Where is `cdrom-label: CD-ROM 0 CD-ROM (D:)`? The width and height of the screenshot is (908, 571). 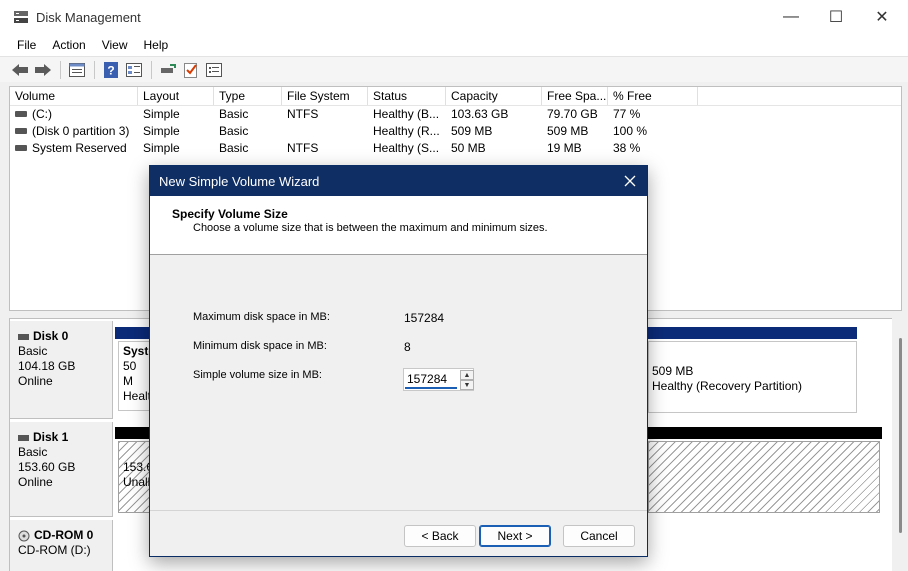 cdrom-label: CD-ROM 0 CD-ROM (D:) is located at coordinates (61, 545).